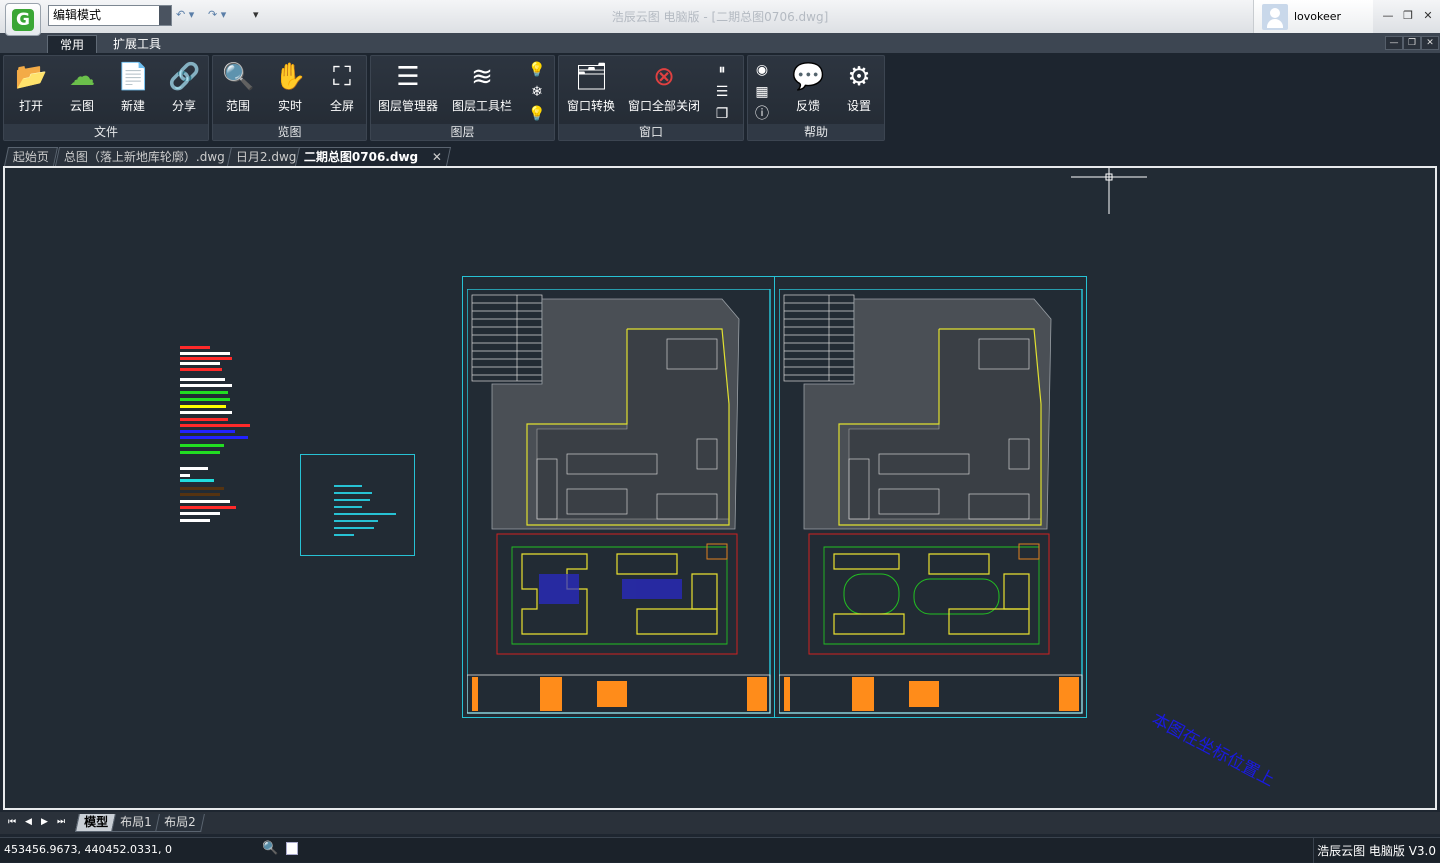 The width and height of the screenshot is (1440, 863). I want to click on notes-box, so click(357, 505).